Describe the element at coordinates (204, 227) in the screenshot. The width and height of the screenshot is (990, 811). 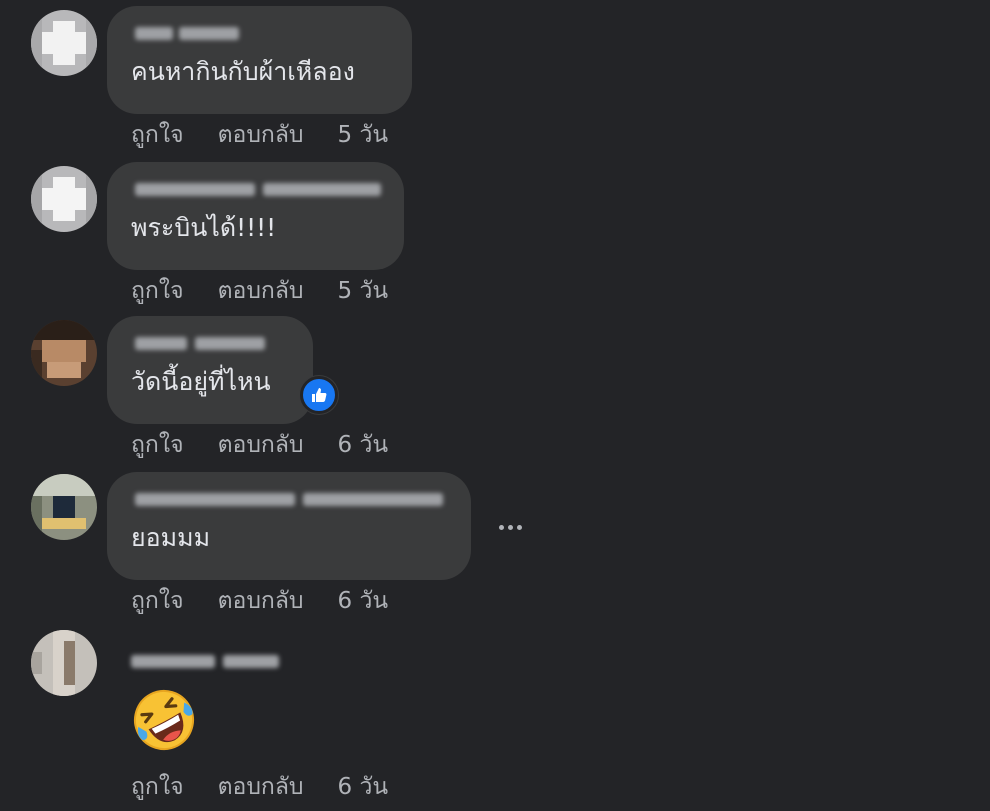
I see `comment-text: พระบินได้!!!!` at that location.